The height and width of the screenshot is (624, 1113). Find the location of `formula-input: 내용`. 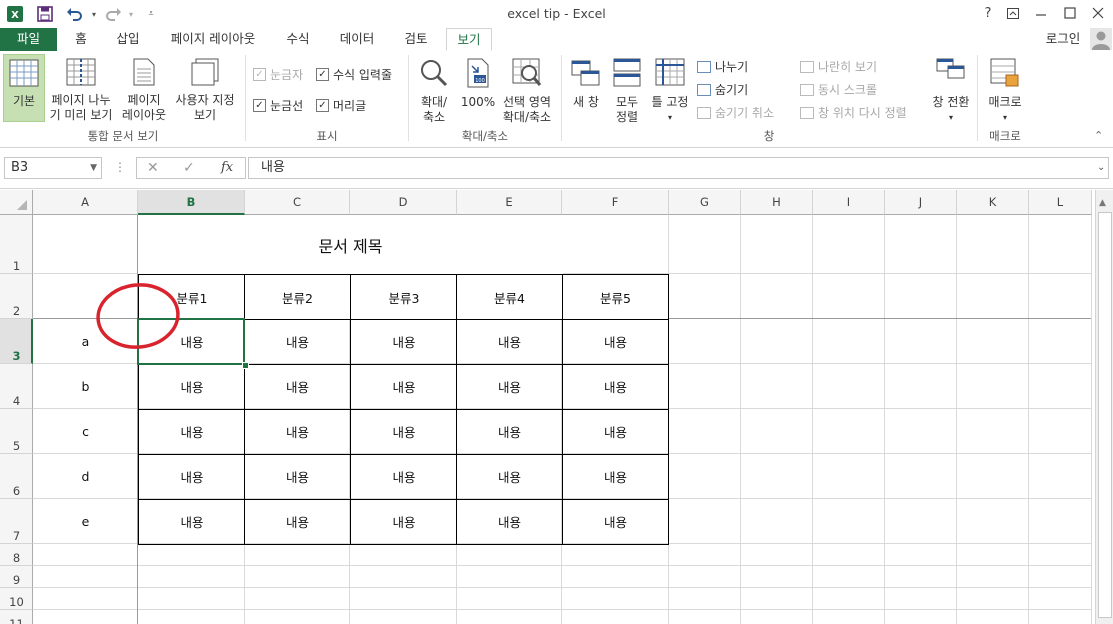

formula-input: 내용 is located at coordinates (678, 168).